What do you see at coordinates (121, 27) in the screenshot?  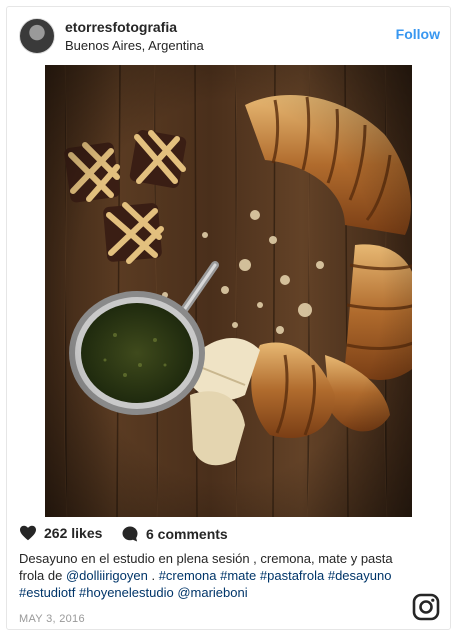 I see `username: etorresfotografia` at bounding box center [121, 27].